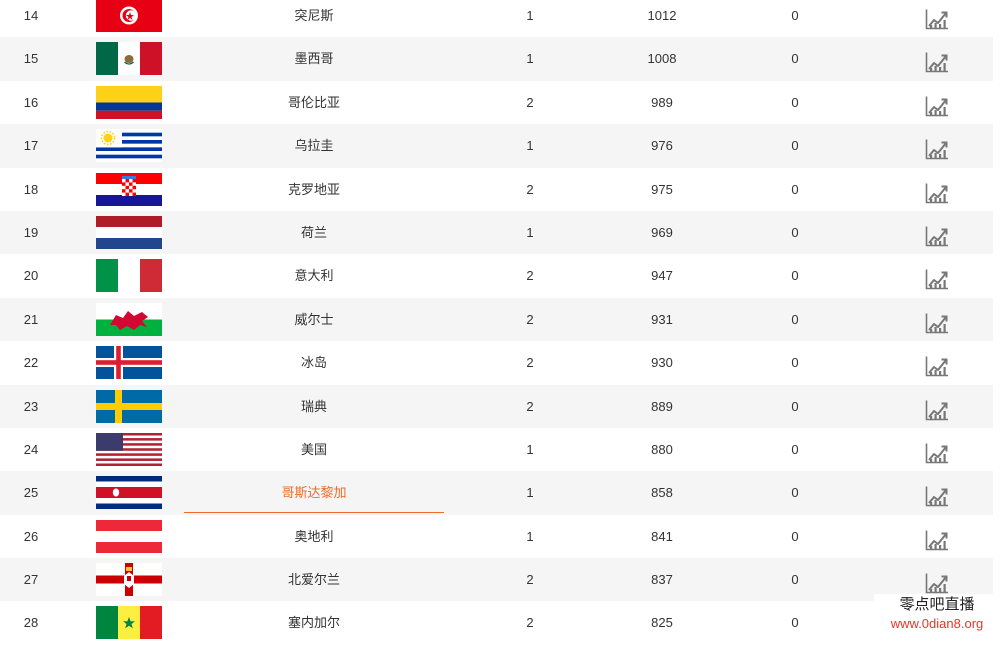  I want to click on country-name-link: 美国, so click(314, 449).